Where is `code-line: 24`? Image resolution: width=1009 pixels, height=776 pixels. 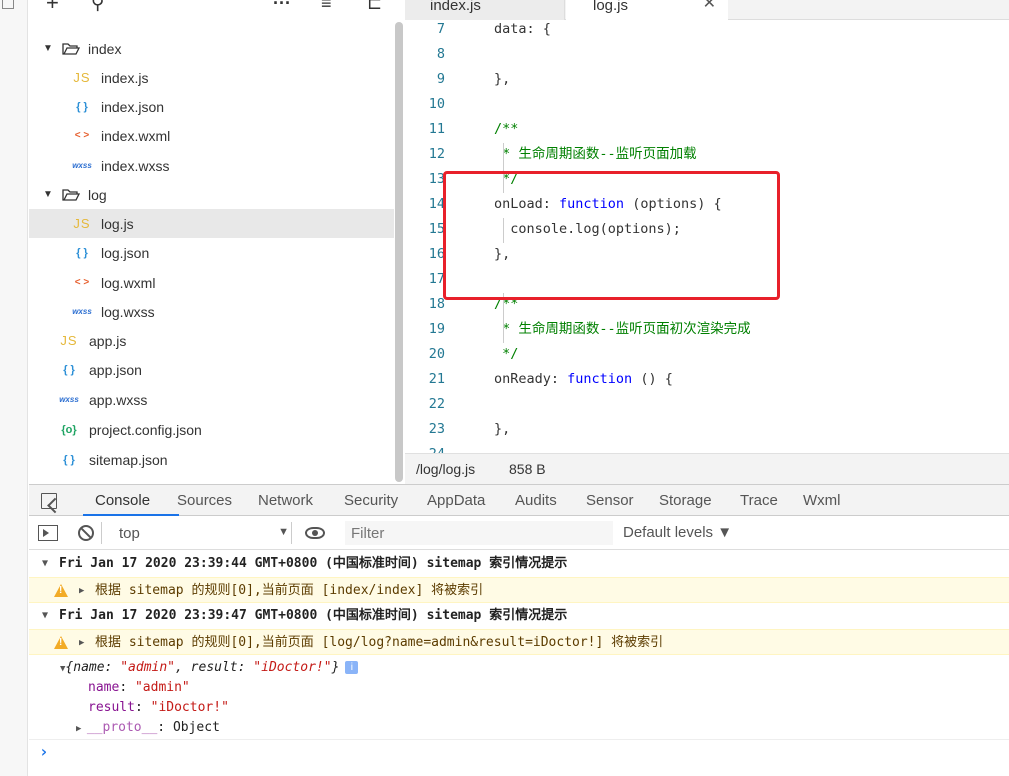 code-line: 24 is located at coordinates (707, 447).